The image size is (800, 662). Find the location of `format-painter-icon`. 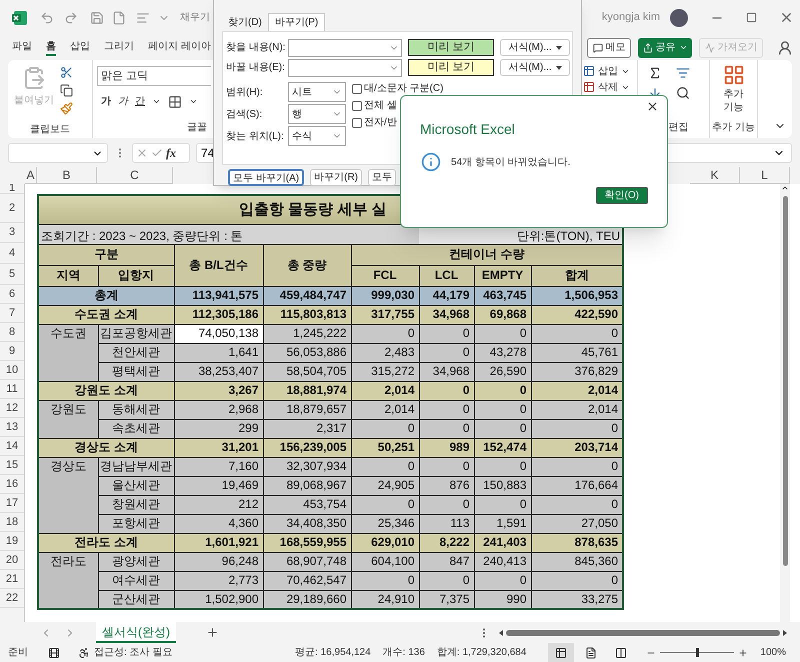

format-painter-icon is located at coordinates (66, 108).